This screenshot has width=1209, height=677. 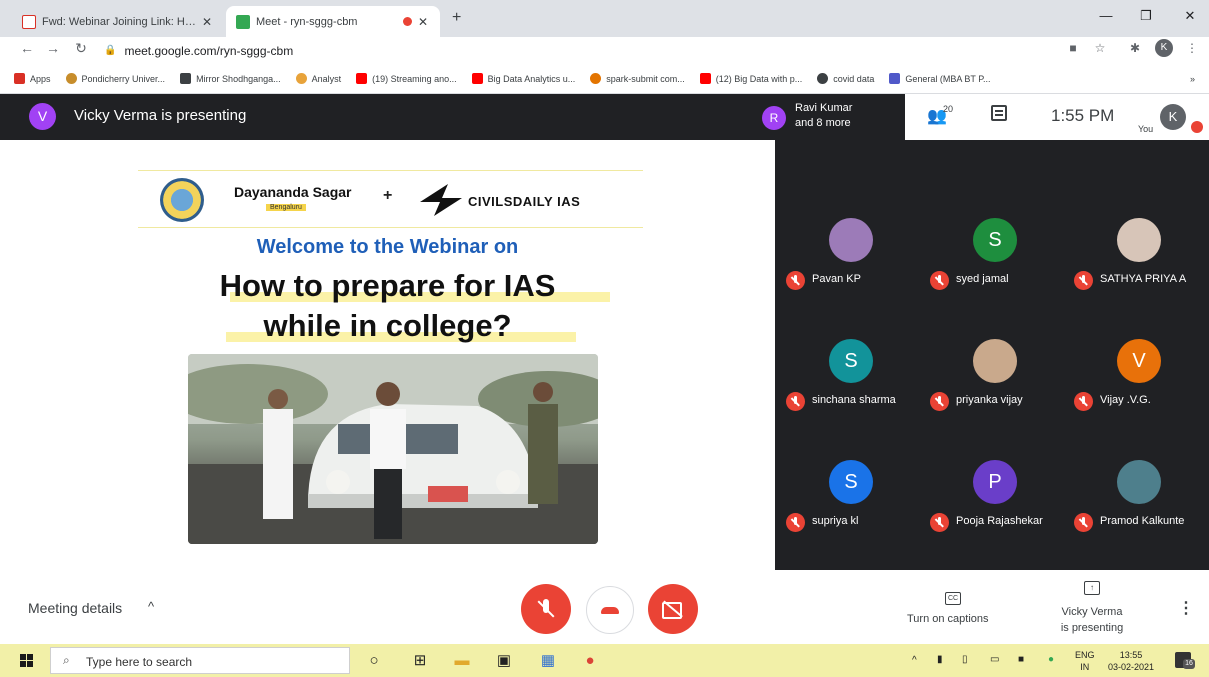 What do you see at coordinates (387, 325) in the screenshot?
I see `slide-headline-line2: while in college?` at bounding box center [387, 325].